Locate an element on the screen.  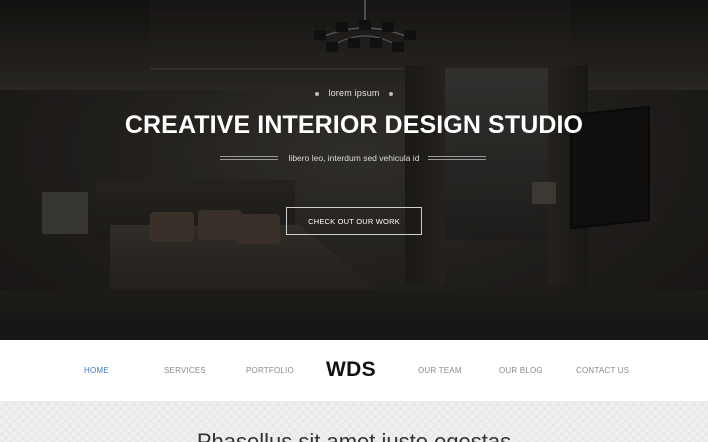
nav-item-our-blog: OUR BLOG is located at coordinates (521, 370).